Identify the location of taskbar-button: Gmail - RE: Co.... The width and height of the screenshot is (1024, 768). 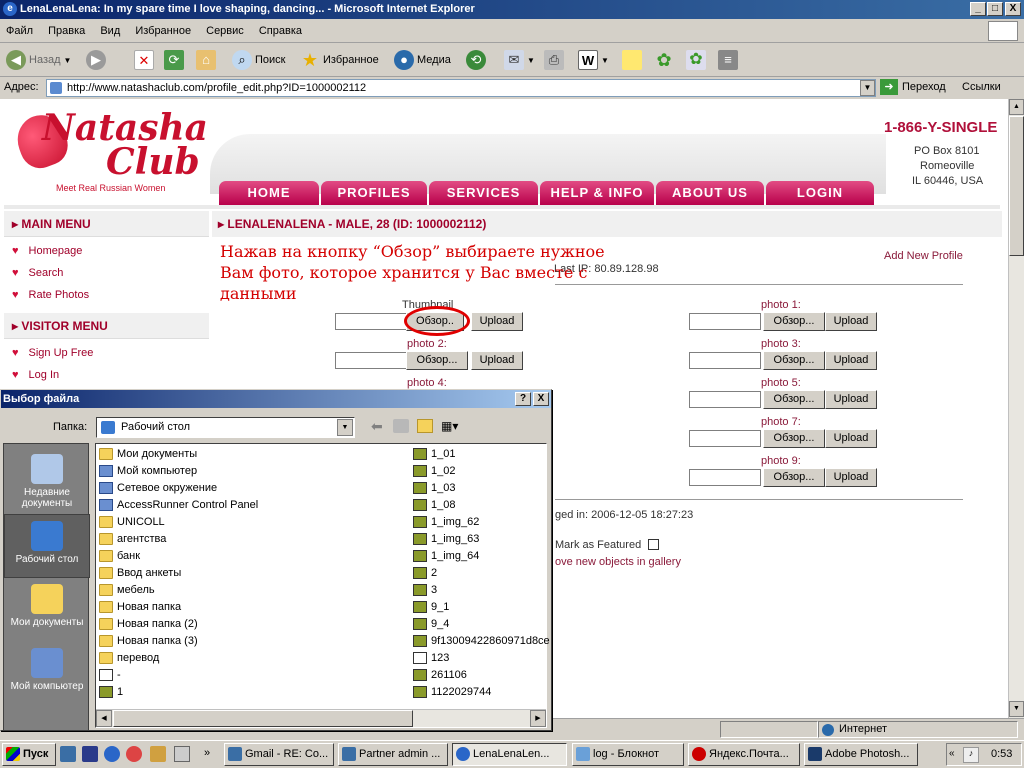
(279, 754).